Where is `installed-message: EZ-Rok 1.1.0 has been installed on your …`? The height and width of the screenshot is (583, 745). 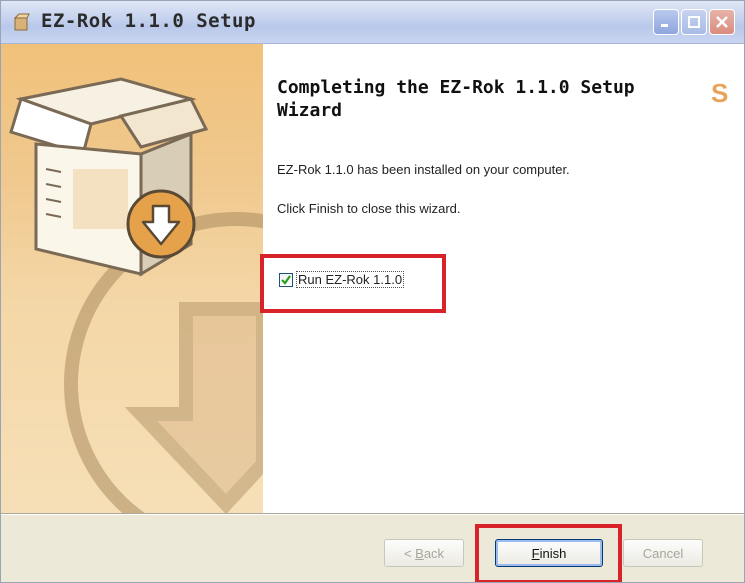
installed-message: EZ-Rok 1.1.0 has been installed on your … is located at coordinates (423, 169).